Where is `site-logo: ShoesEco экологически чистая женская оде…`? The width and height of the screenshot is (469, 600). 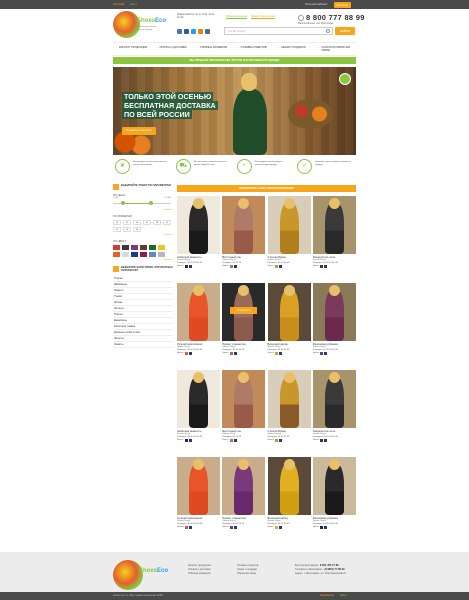
site-logo: ShoesEco экологически чистая женская оде… is located at coordinates (139, 24).